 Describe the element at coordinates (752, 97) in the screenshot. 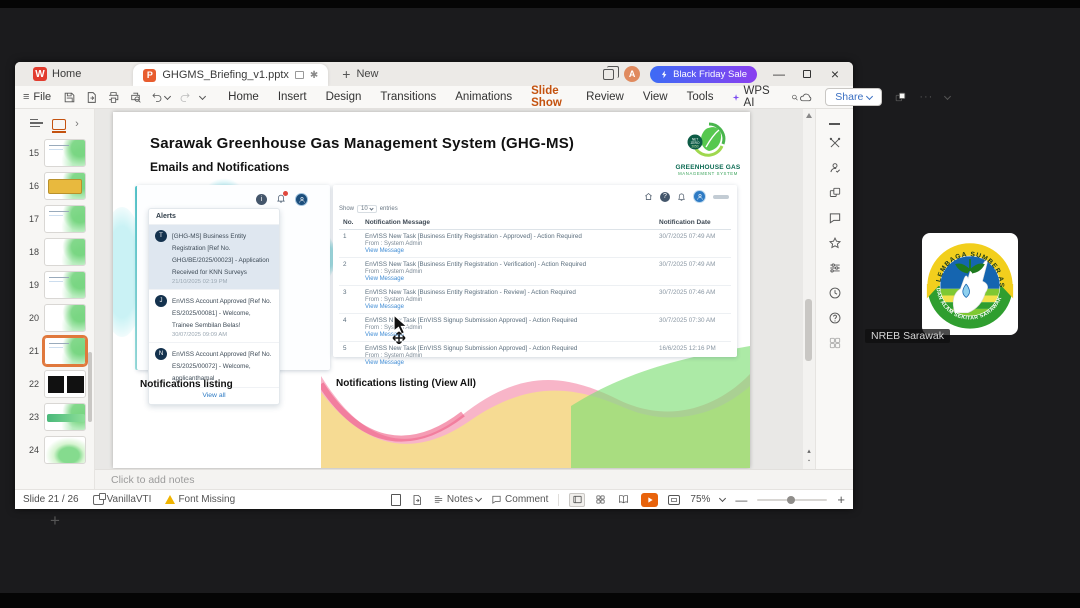

I see `menu-wps-ai: WPS AI` at that location.